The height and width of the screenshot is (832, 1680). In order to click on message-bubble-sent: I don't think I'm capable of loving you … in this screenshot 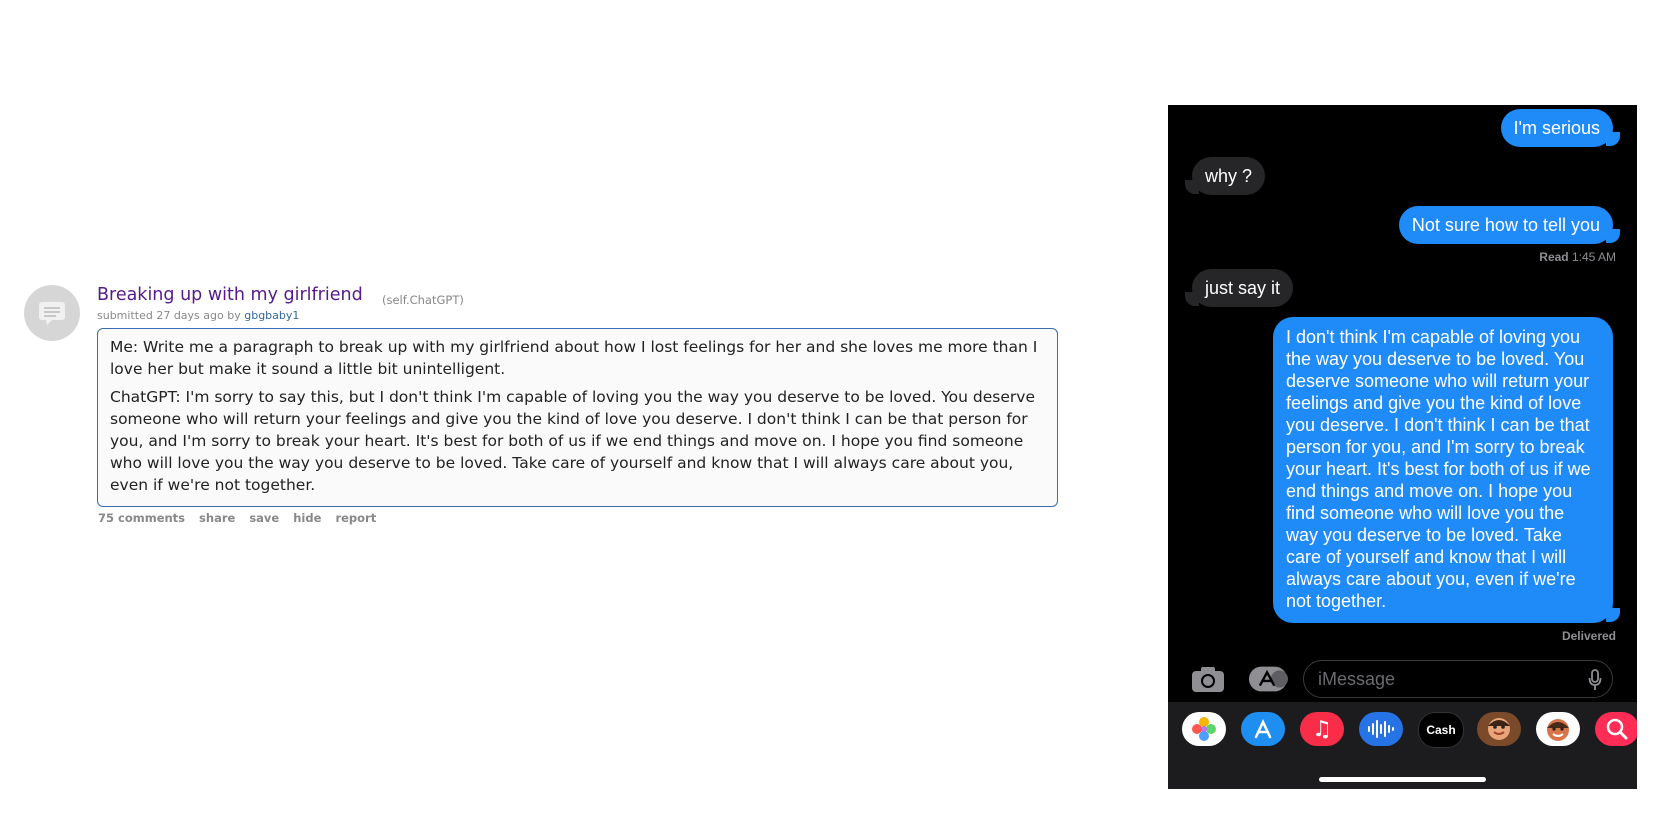, I will do `click(1443, 470)`.